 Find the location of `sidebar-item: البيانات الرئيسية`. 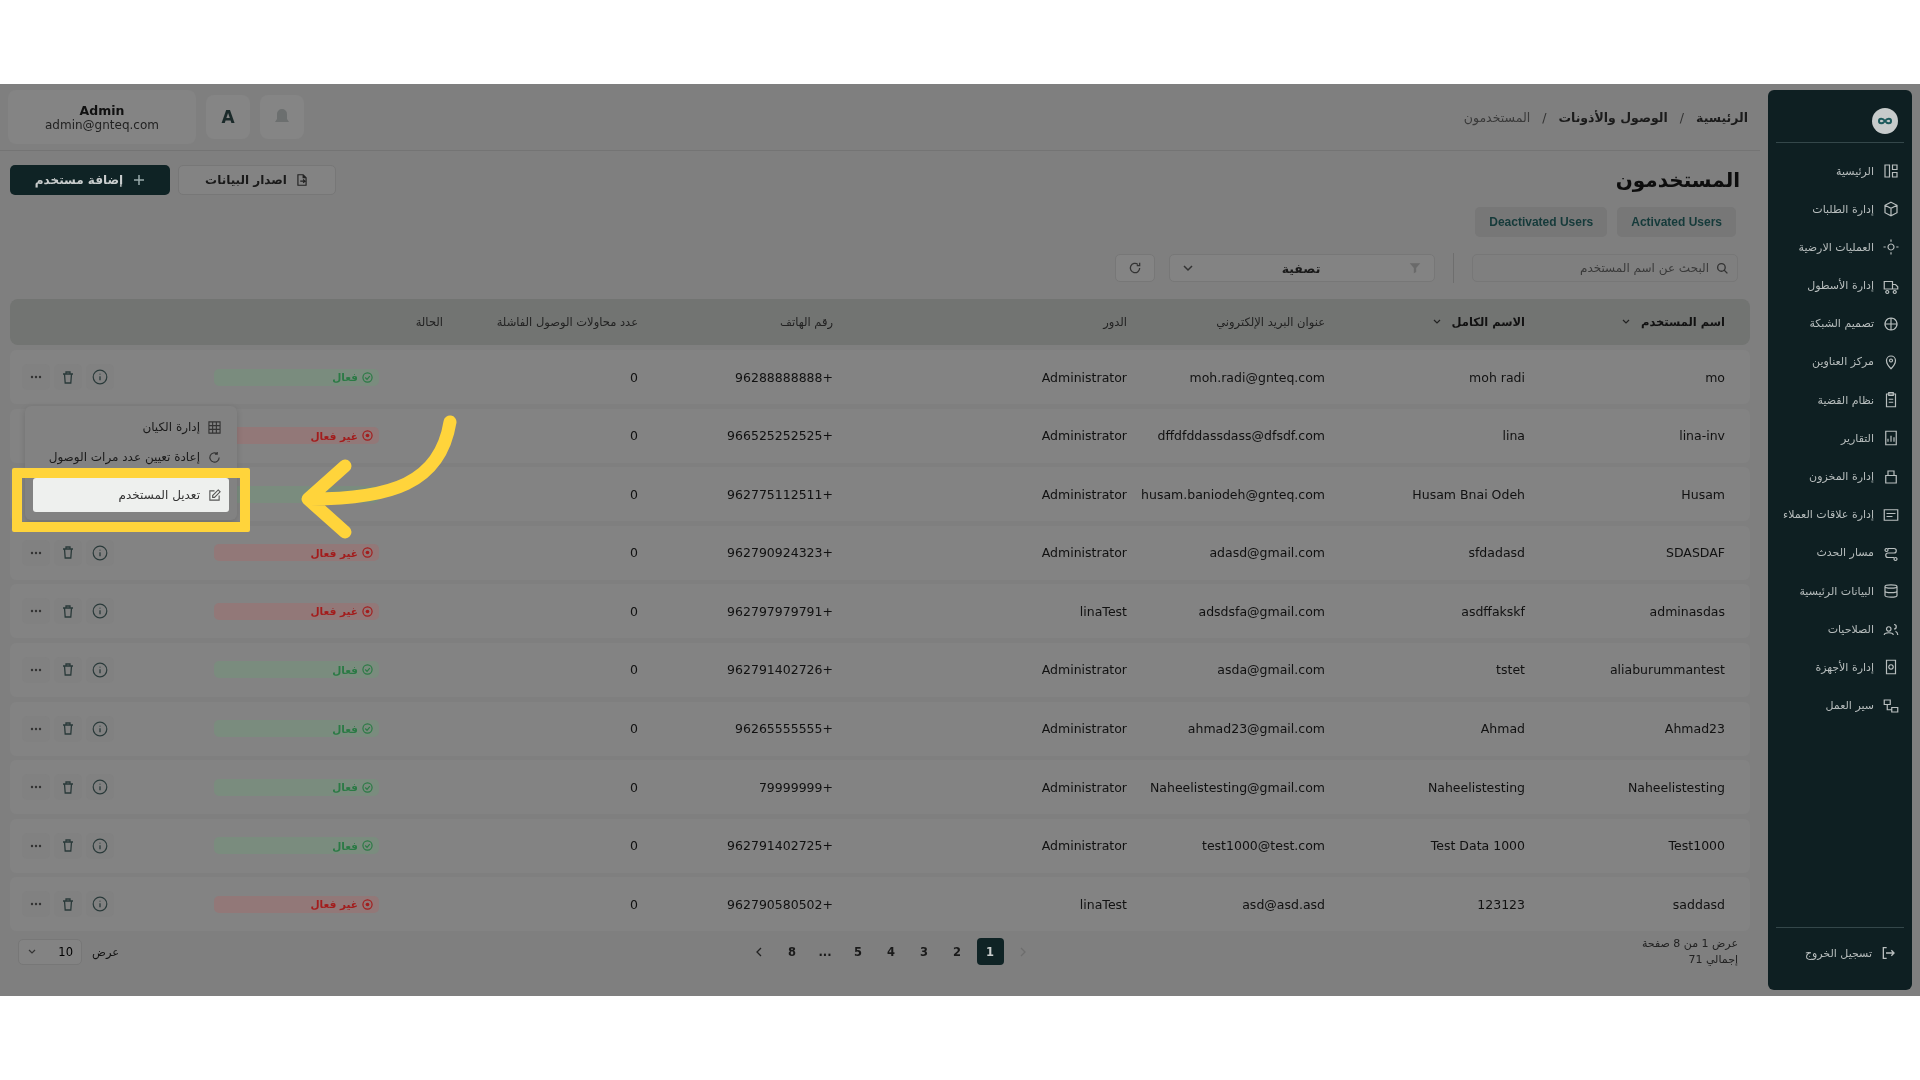

sidebar-item: البيانات الرئيسية is located at coordinates (1840, 591).